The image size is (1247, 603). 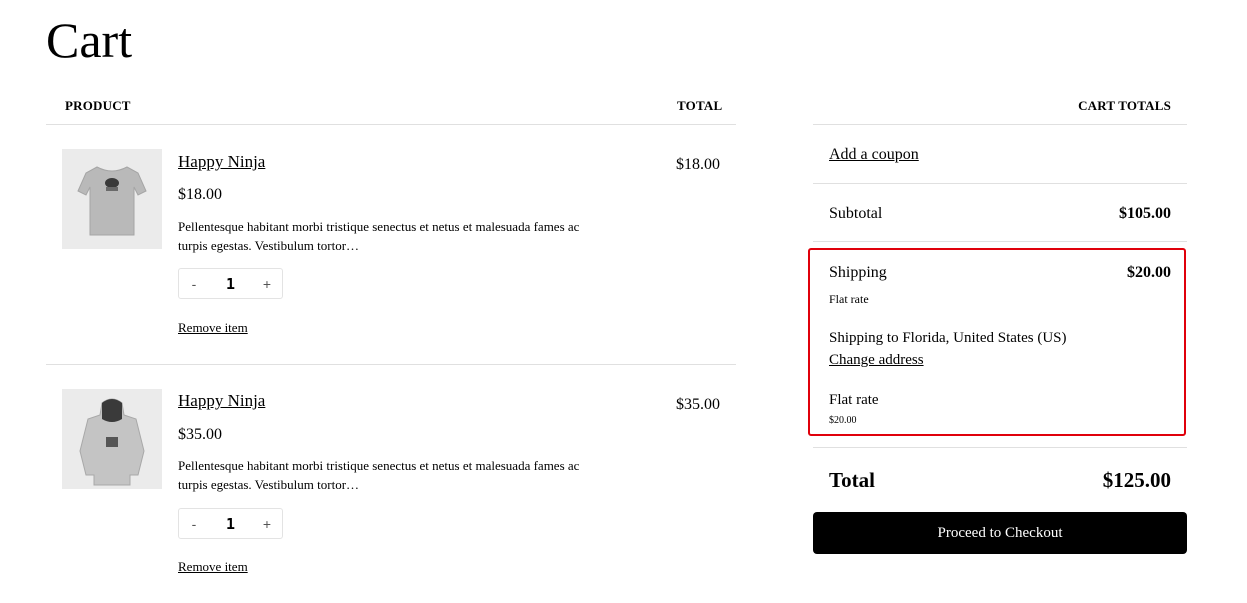 I want to click on tshirt-icon, so click(x=112, y=199).